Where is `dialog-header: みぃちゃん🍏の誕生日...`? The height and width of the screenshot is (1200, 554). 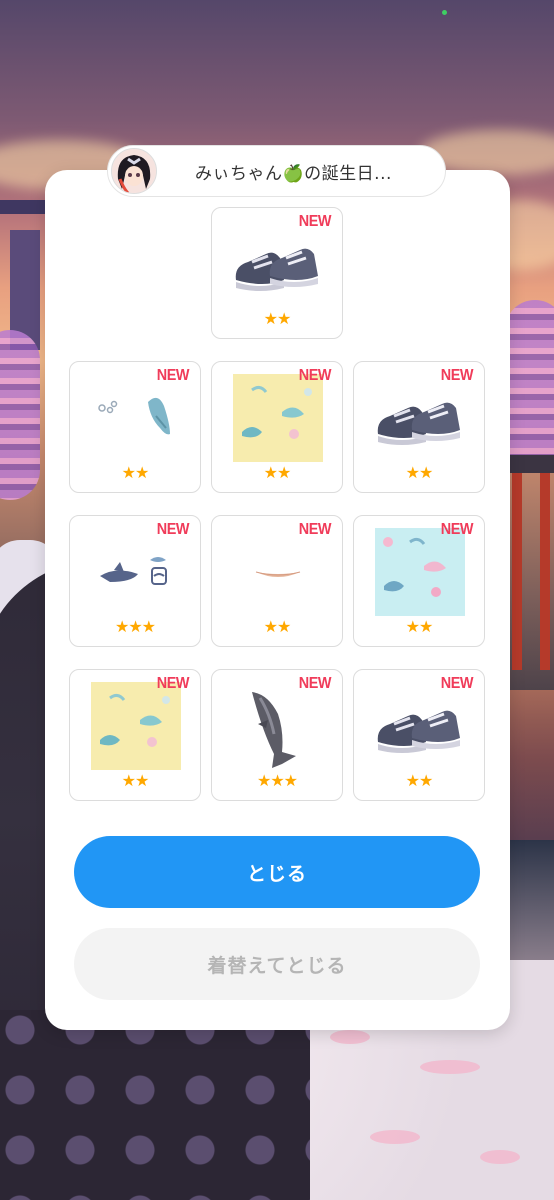 dialog-header: みぃちゃん🍏の誕生日... is located at coordinates (276, 171).